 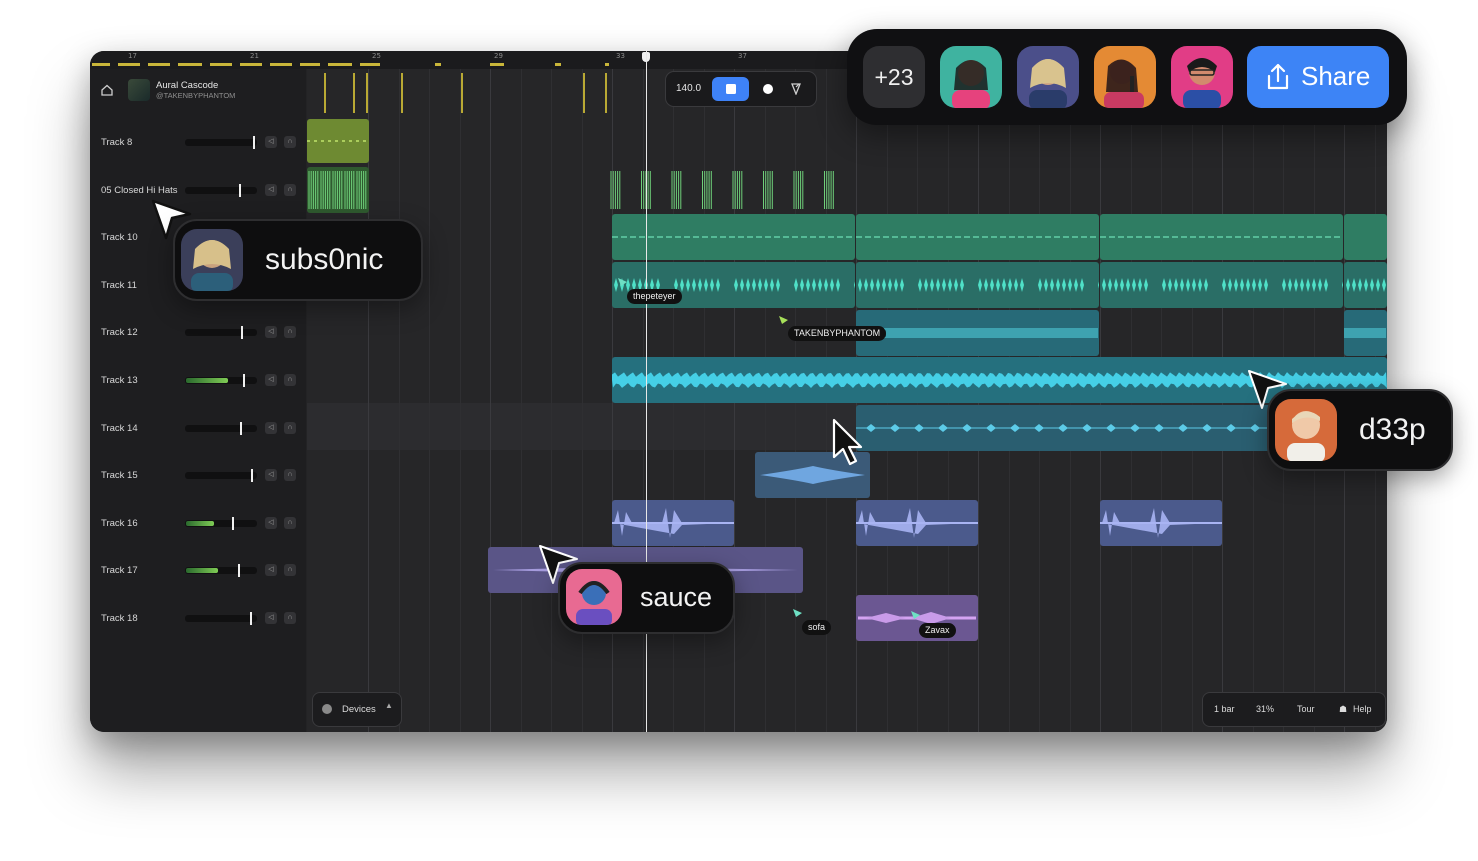 What do you see at coordinates (894, 77) in the screenshot?
I see `more-collaborators-button: +23` at bounding box center [894, 77].